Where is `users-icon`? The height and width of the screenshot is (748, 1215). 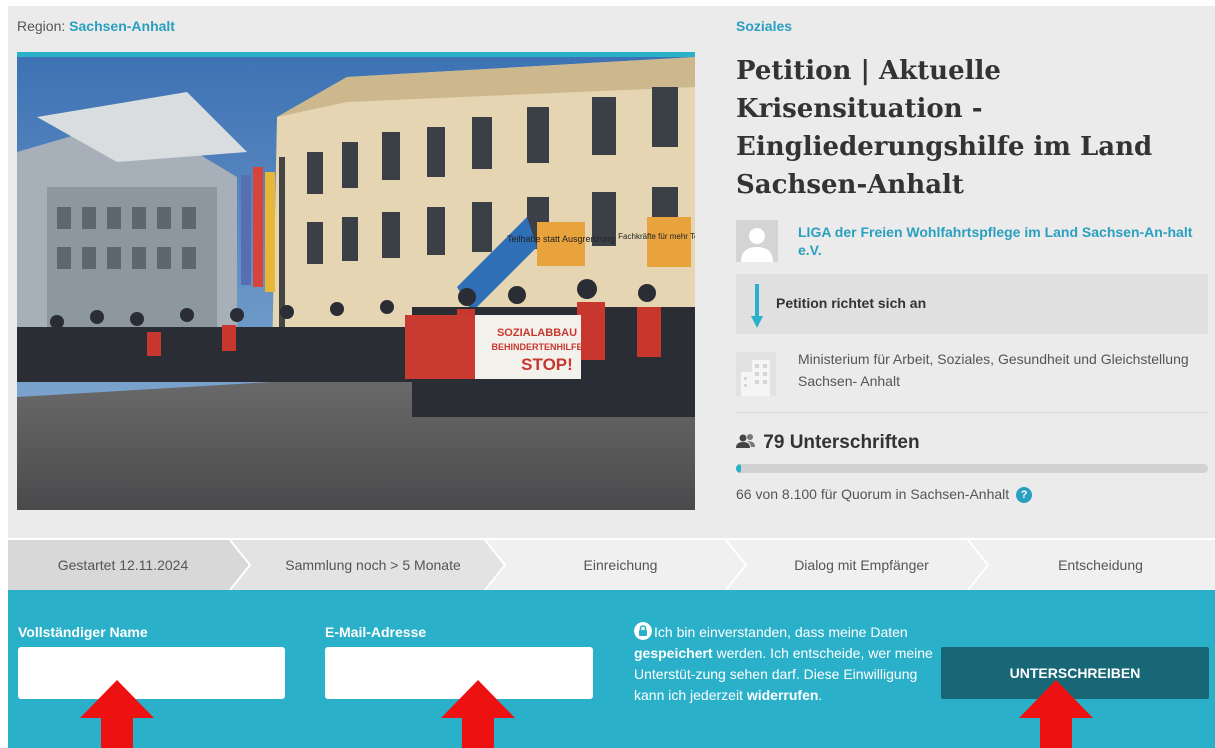 users-icon is located at coordinates (745, 441).